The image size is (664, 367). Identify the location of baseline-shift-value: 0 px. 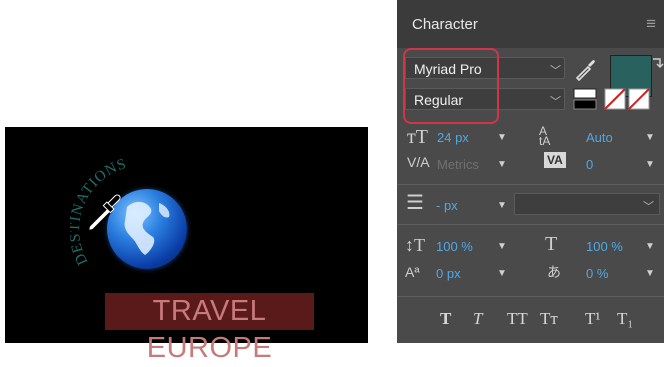
(448, 273).